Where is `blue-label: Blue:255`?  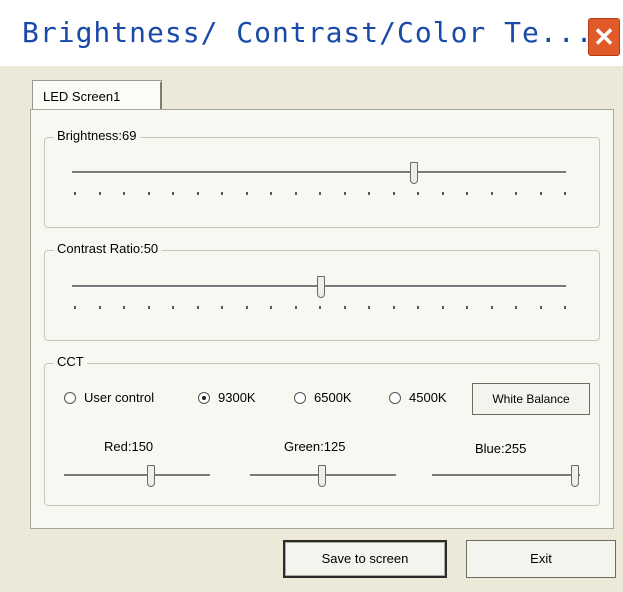
blue-label: Blue:255 is located at coordinates (501, 448).